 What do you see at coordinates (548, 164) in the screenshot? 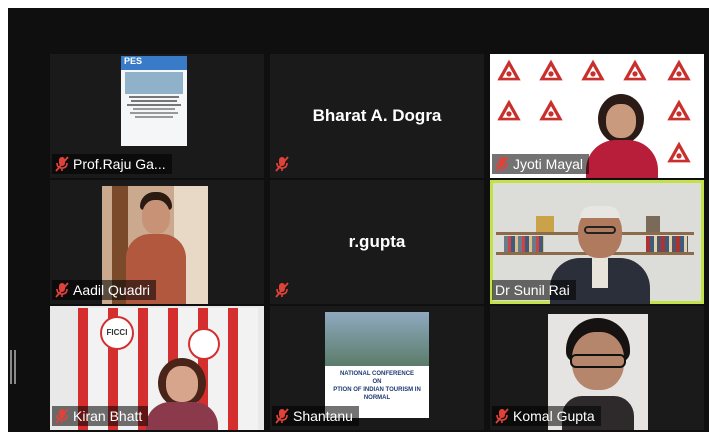
I see `participant-name: Jyoti Mayal` at bounding box center [548, 164].